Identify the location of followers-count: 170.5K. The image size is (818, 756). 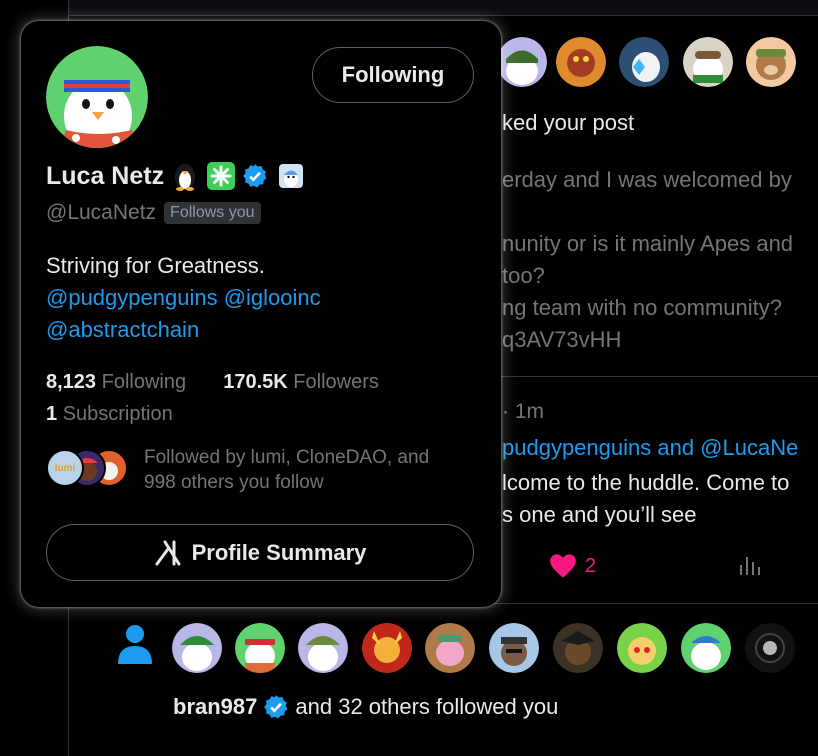
(255, 382).